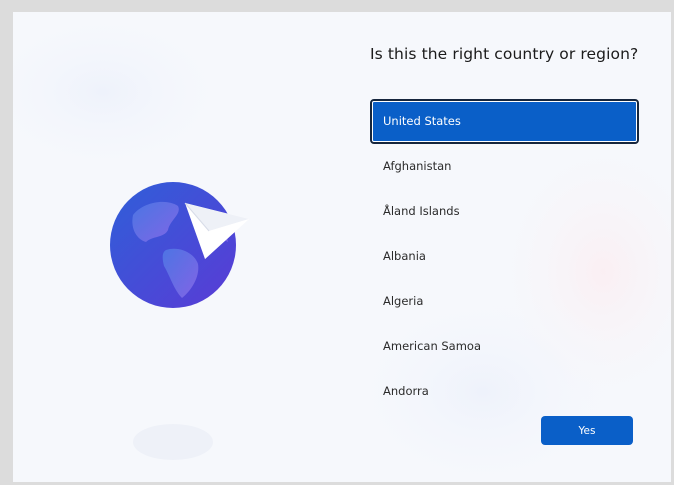 The height and width of the screenshot is (485, 674). Describe the element at coordinates (216, 230) in the screenshot. I see `paper-plane-icon` at that location.